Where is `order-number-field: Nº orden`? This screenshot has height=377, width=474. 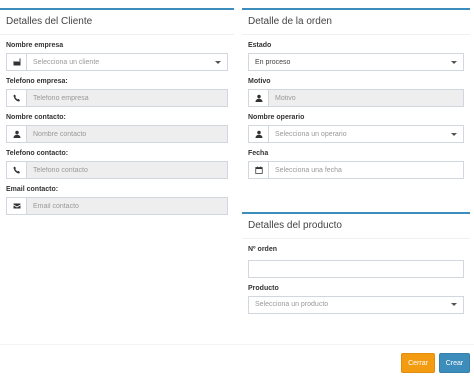
order-number-field: Nº orden is located at coordinates (356, 261).